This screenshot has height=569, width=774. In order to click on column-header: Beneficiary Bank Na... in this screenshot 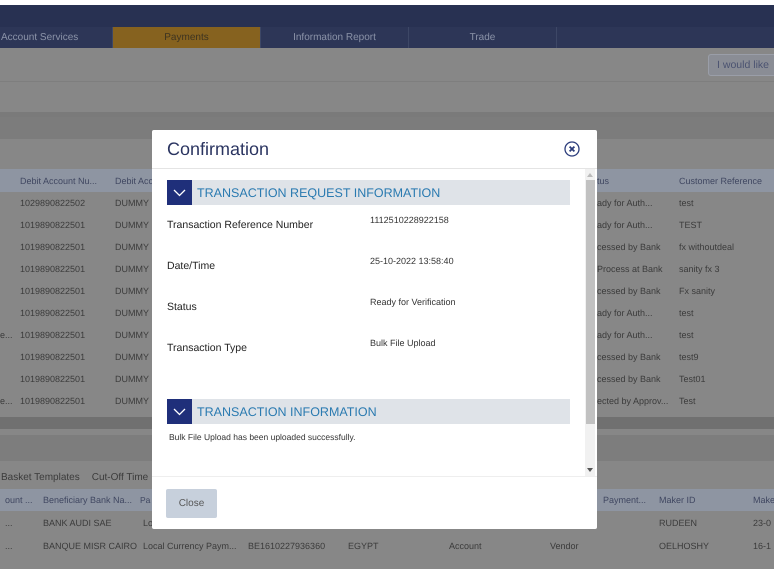, I will do `click(87, 500)`.